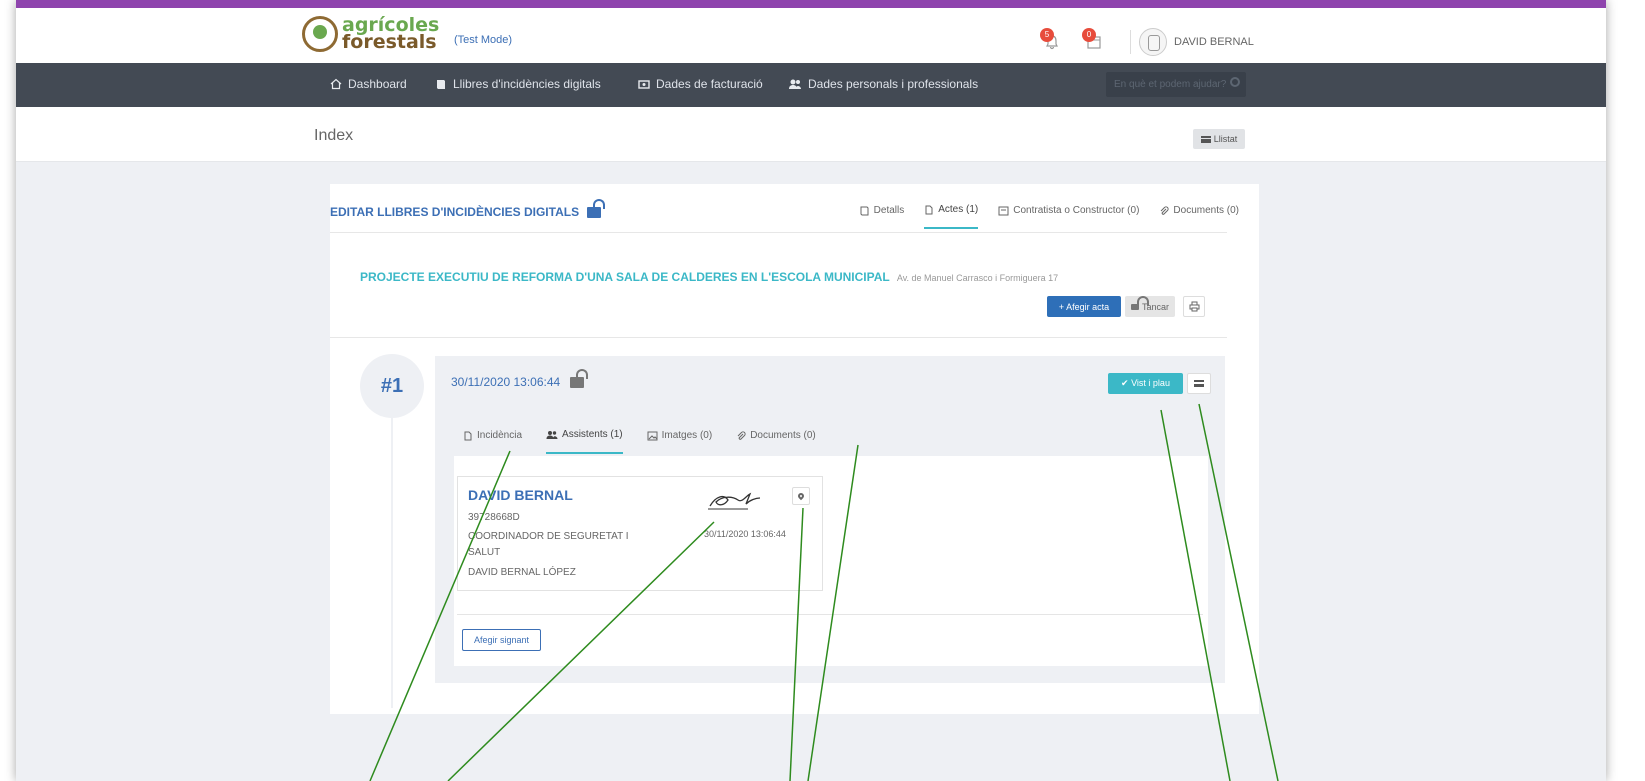  What do you see at coordinates (652, 435) in the screenshot?
I see `image-icon` at bounding box center [652, 435].